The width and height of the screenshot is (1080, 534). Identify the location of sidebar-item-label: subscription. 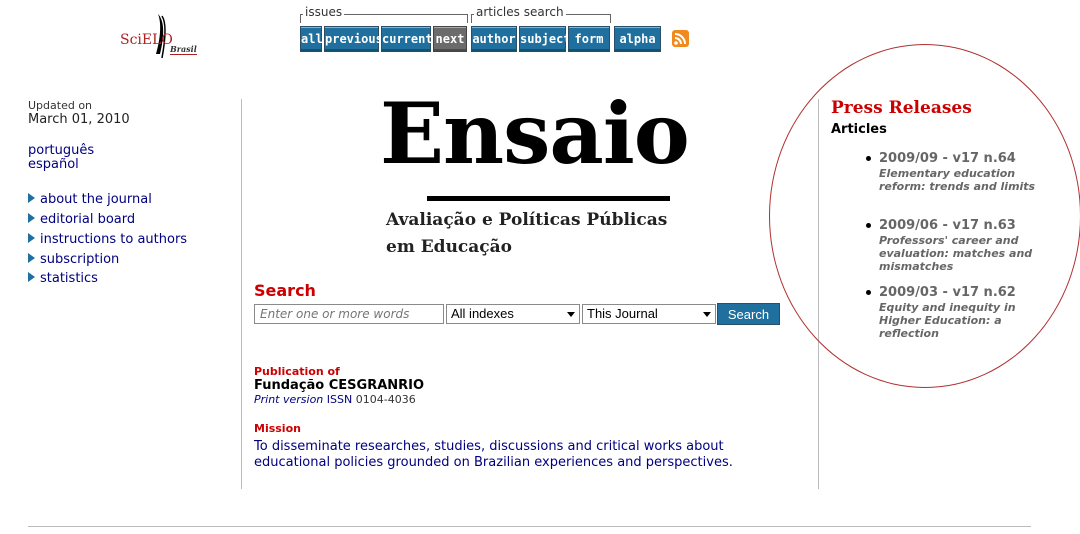
(80, 259).